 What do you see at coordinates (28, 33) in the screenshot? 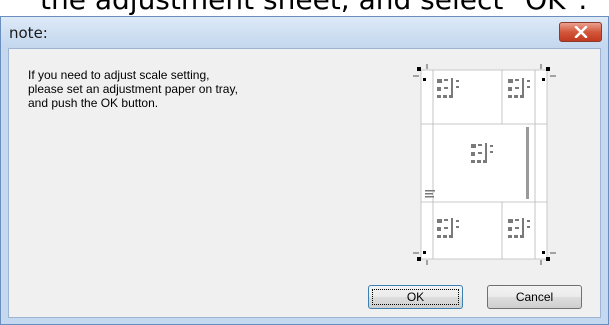
I see `dialog-title: note:` at bounding box center [28, 33].